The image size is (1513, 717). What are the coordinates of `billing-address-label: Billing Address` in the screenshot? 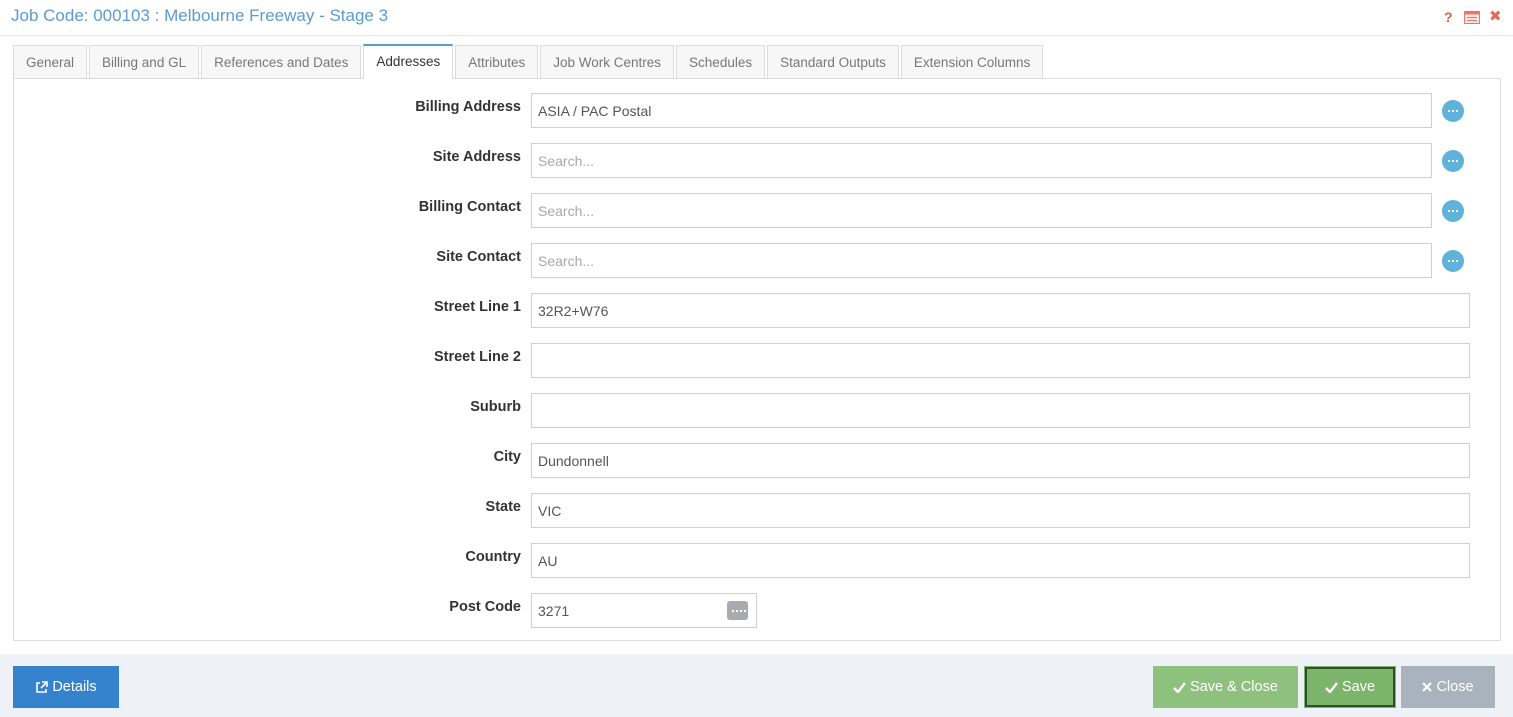 It's located at (468, 107).